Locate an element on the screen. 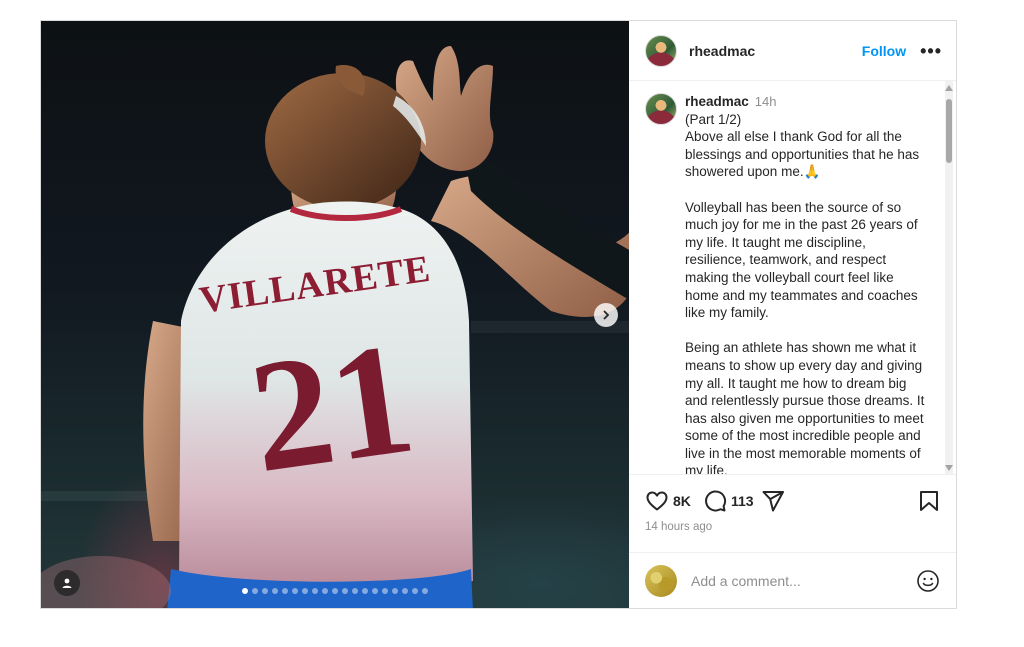 The width and height of the screenshot is (1024, 647). carousel-indicator is located at coordinates (335, 591).